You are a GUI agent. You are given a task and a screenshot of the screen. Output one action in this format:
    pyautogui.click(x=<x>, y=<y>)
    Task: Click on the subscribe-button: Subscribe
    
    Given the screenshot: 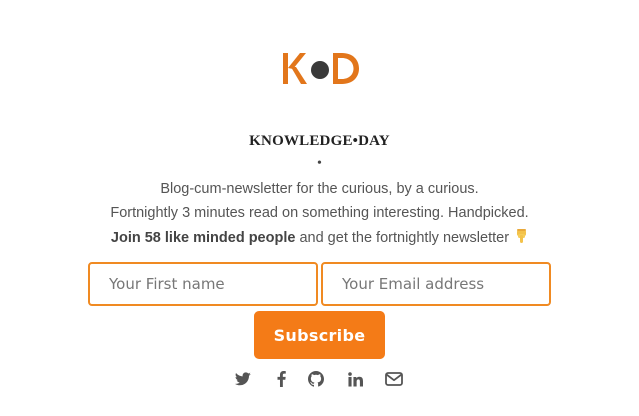 What is the action you would take?
    pyautogui.click(x=319, y=335)
    